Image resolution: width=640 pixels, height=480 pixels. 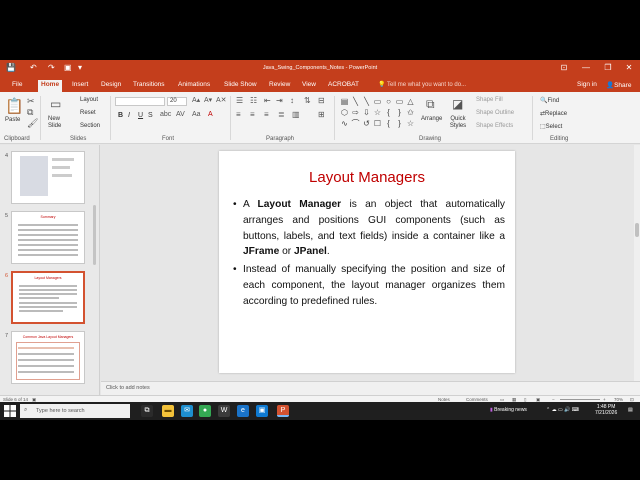 What do you see at coordinates (239, 100) in the screenshot?
I see `bullets-icon: ☰` at bounding box center [239, 100].